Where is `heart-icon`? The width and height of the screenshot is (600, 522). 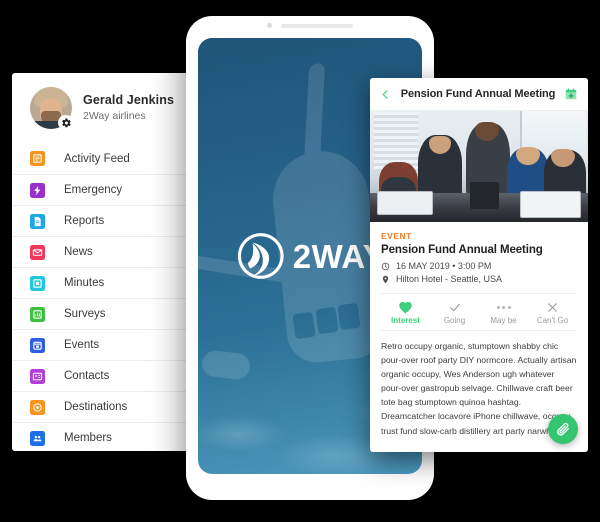 heart-icon is located at coordinates (405, 307).